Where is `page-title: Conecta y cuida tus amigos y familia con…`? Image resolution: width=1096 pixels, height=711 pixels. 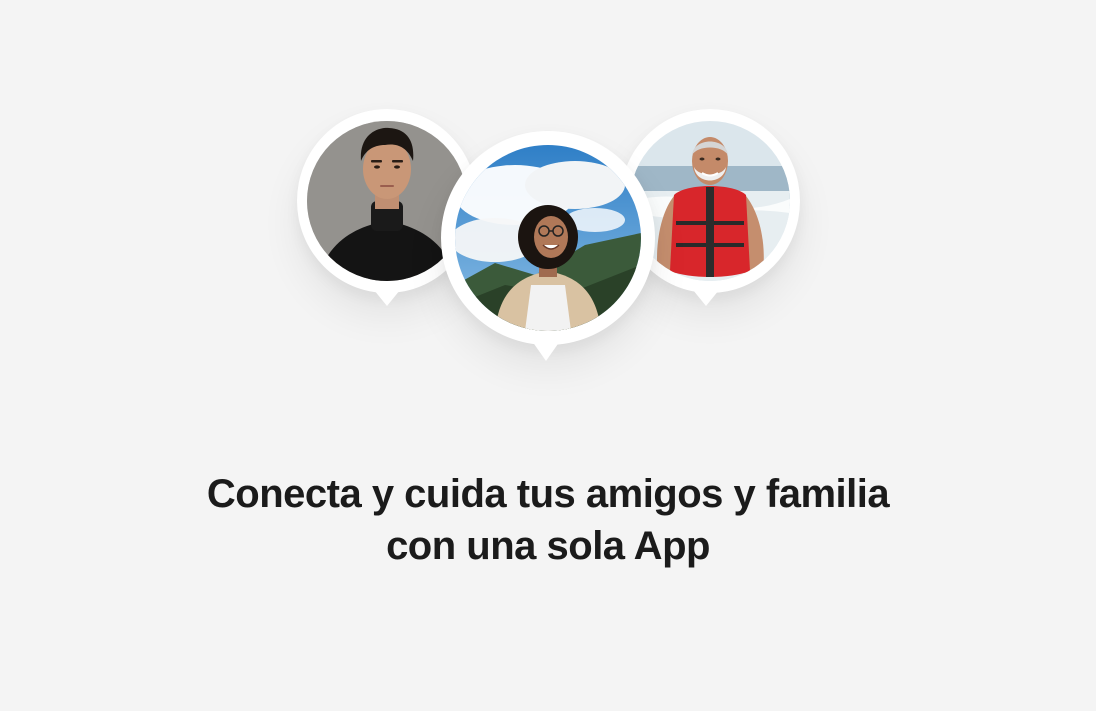 page-title: Conecta y cuida tus amigos y familia con… is located at coordinates (548, 520).